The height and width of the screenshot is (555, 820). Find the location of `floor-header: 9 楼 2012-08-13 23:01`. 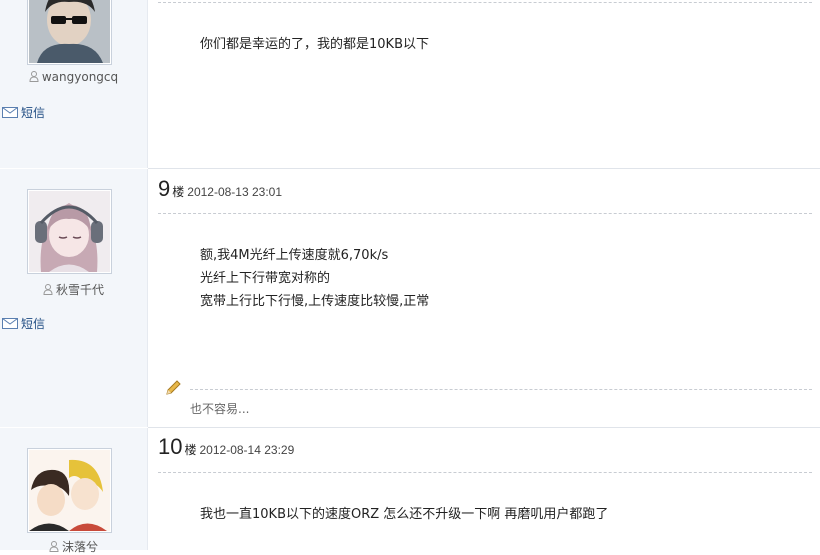

floor-header: 9 楼 2012-08-13 23:01 is located at coordinates (220, 189).